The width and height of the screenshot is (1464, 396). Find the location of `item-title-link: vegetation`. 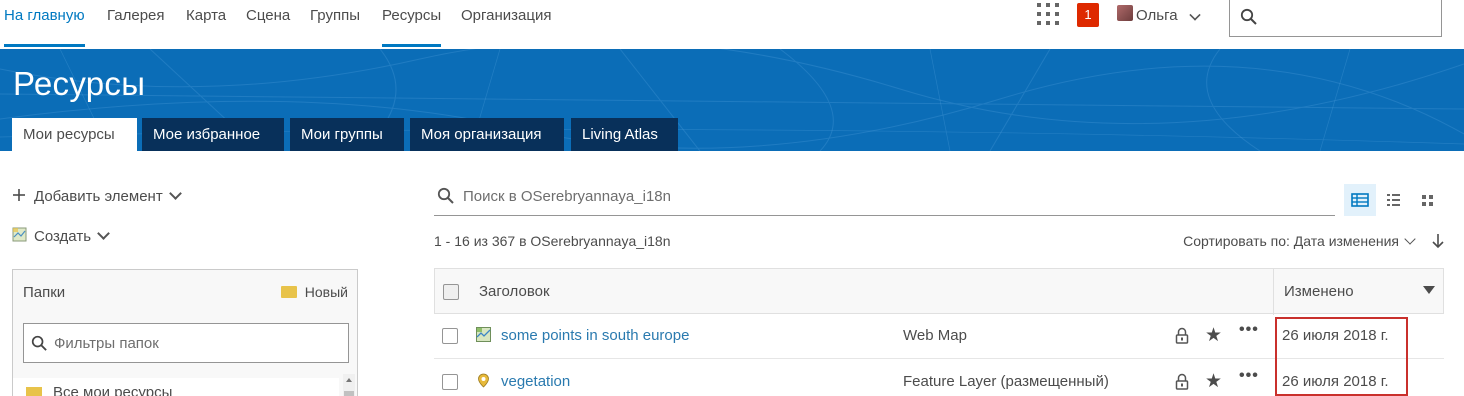

item-title-link: vegetation is located at coordinates (535, 377).